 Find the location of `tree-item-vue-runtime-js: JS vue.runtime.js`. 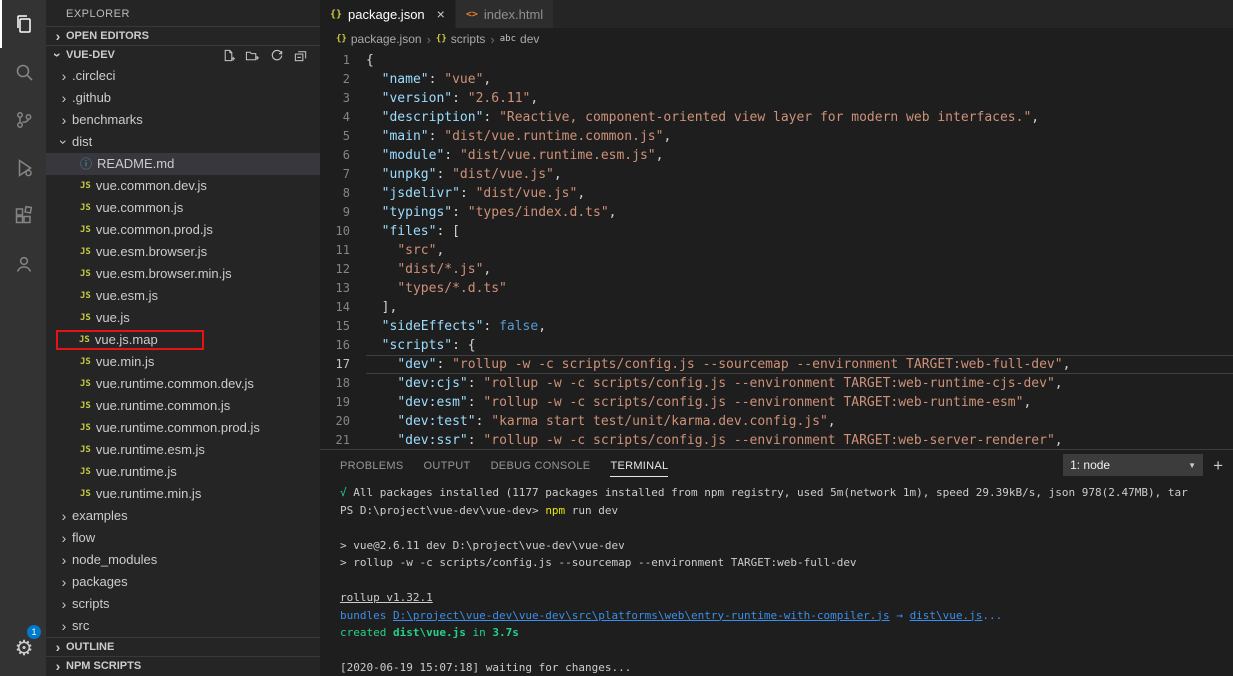

tree-item-vue-runtime-js: JS vue.runtime.js is located at coordinates (183, 472).